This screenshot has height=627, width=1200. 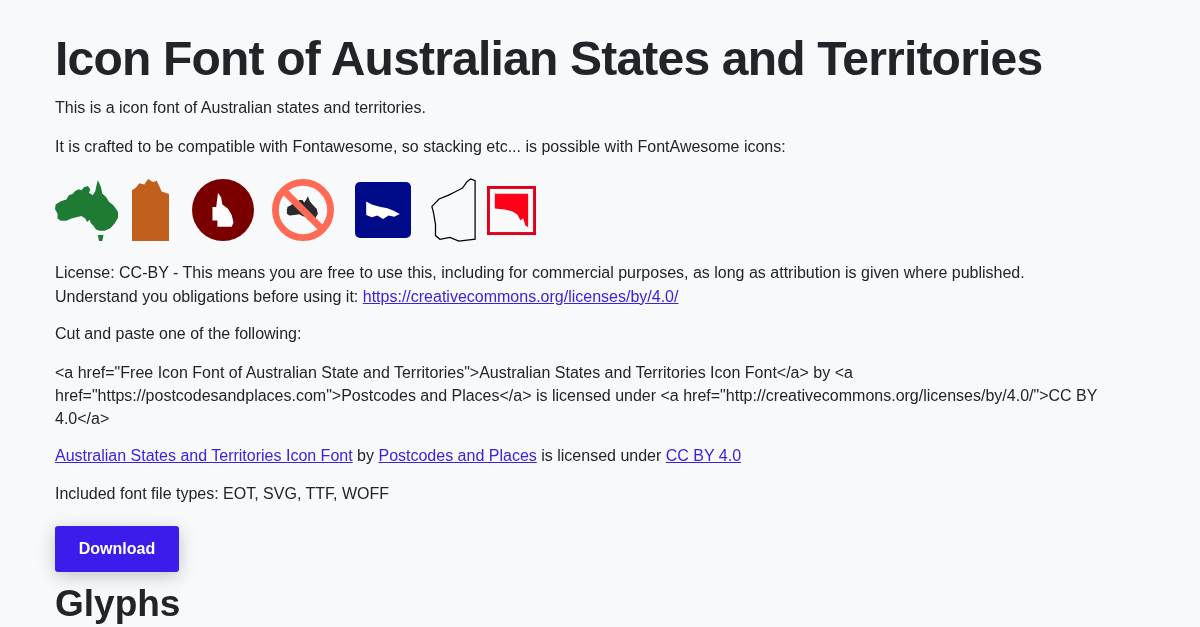 I want to click on section-heading: Glyphs, so click(x=118, y=604).